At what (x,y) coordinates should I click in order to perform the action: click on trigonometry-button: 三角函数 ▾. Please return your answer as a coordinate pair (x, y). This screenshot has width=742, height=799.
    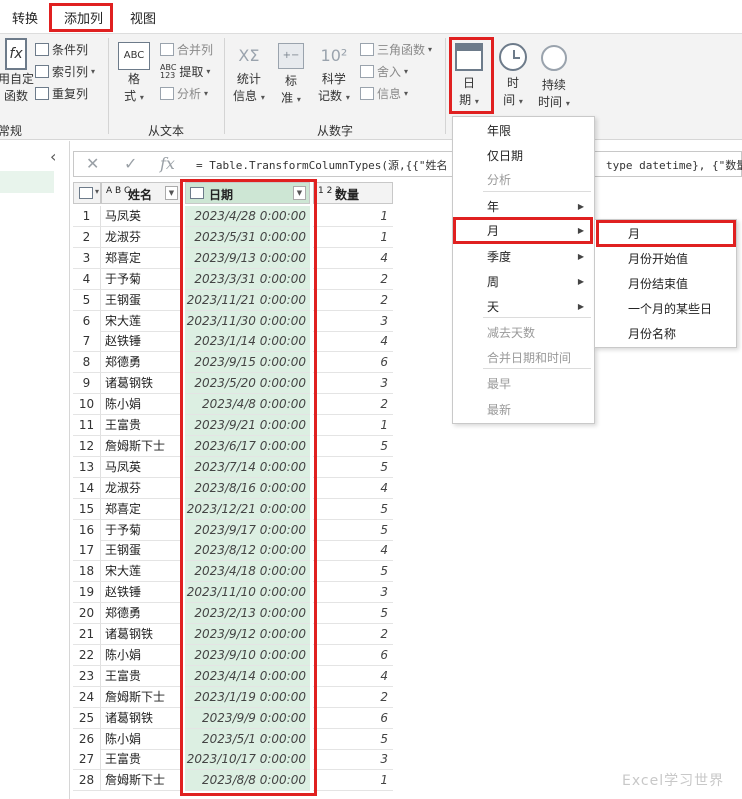
    Looking at the image, I should click on (396, 49).